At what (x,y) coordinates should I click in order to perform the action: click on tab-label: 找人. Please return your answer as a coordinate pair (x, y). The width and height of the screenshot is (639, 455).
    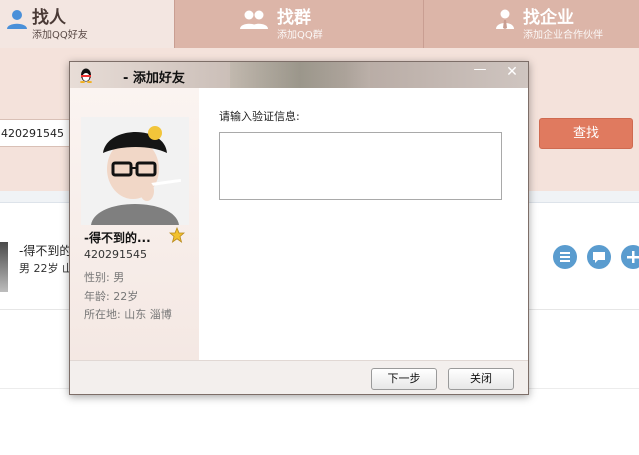
    Looking at the image, I should click on (49, 18).